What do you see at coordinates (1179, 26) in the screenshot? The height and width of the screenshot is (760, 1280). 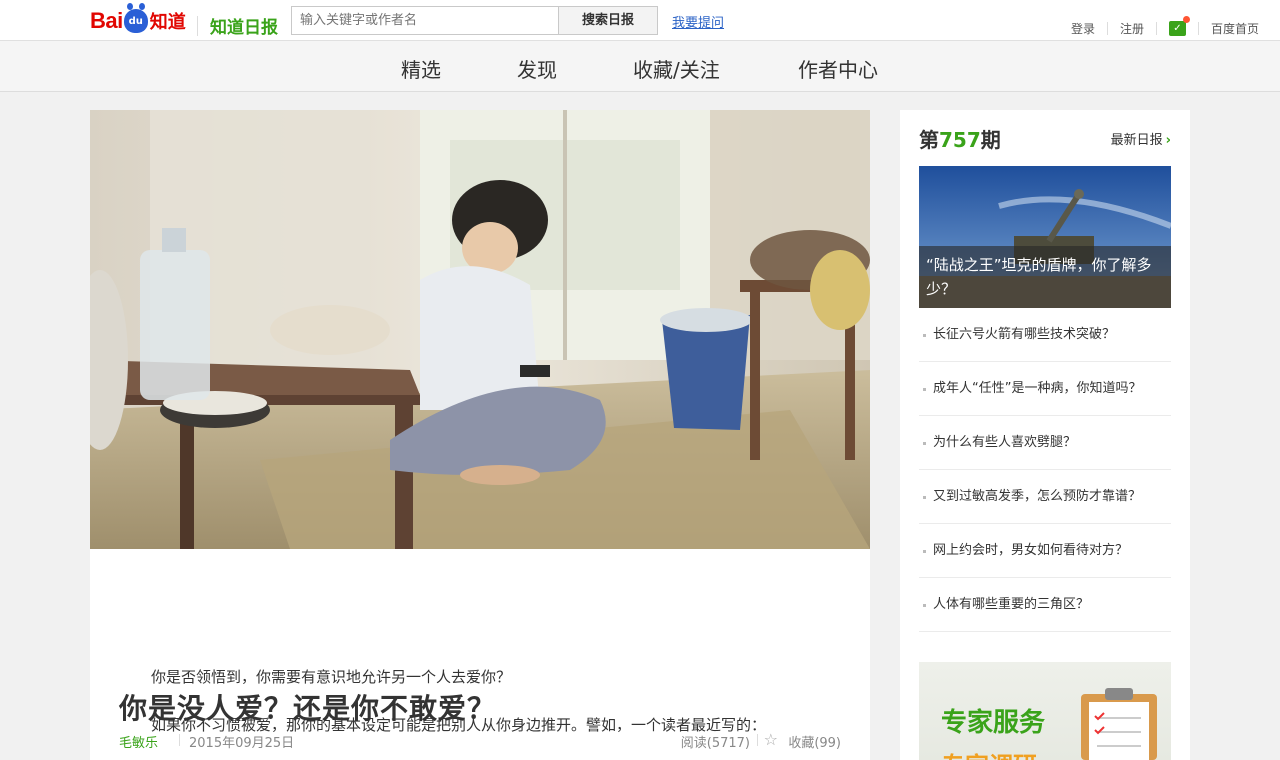 I see `cart-icon: ✓` at bounding box center [1179, 26].